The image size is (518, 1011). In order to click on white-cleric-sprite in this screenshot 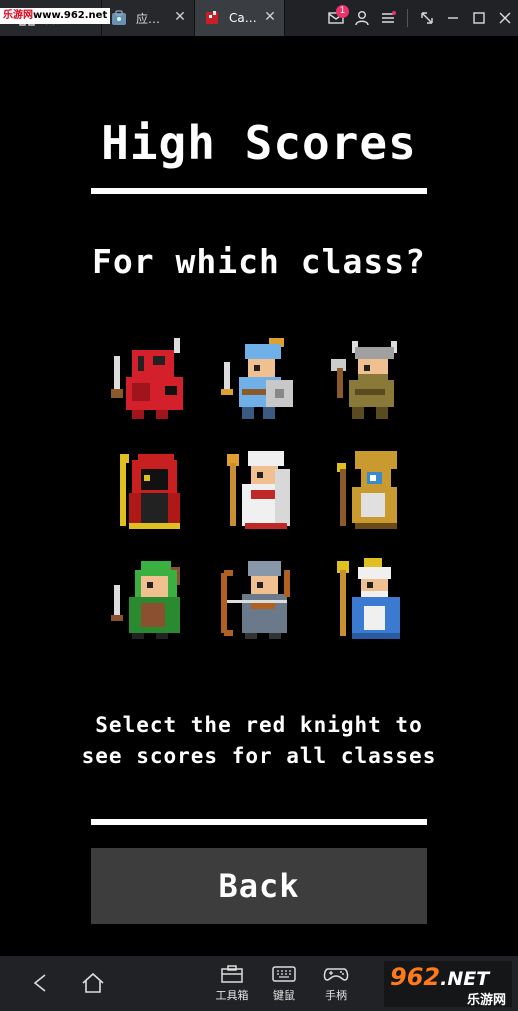, I will do `click(258, 490)`.